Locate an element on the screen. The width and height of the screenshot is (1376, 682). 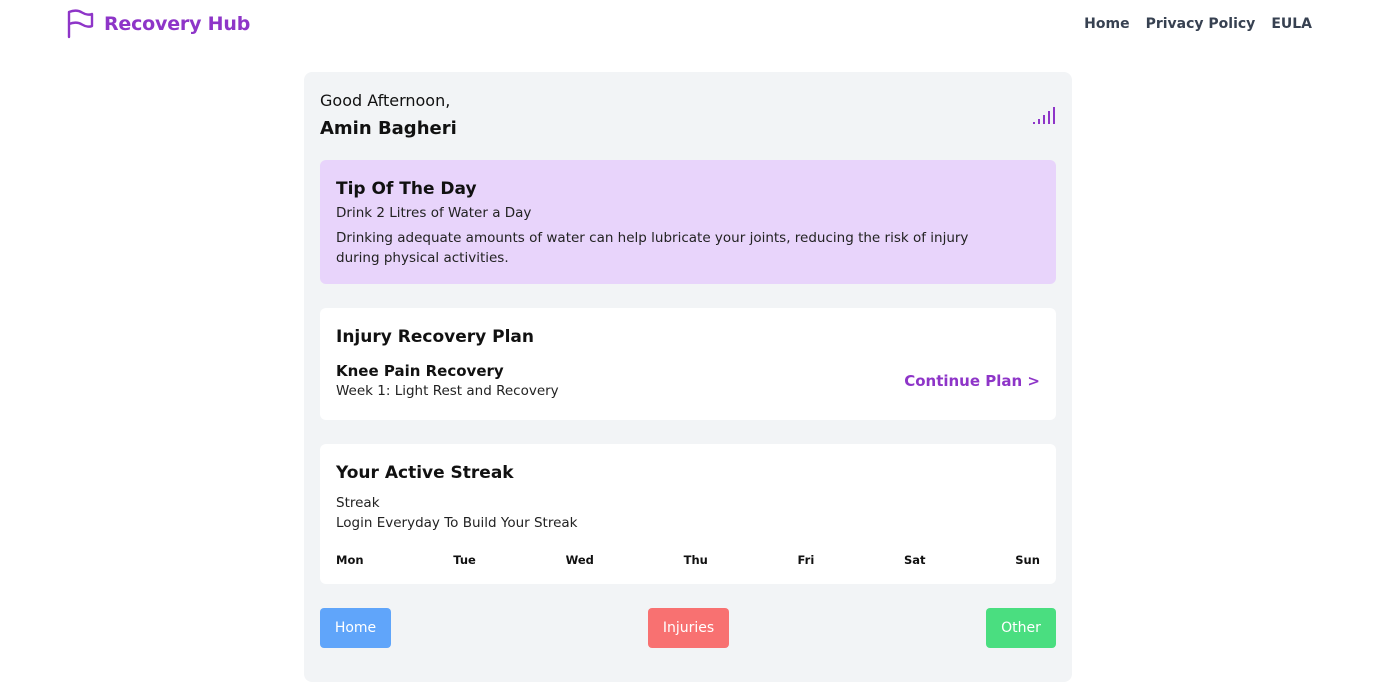
day-tue: Tue is located at coordinates (464, 560).